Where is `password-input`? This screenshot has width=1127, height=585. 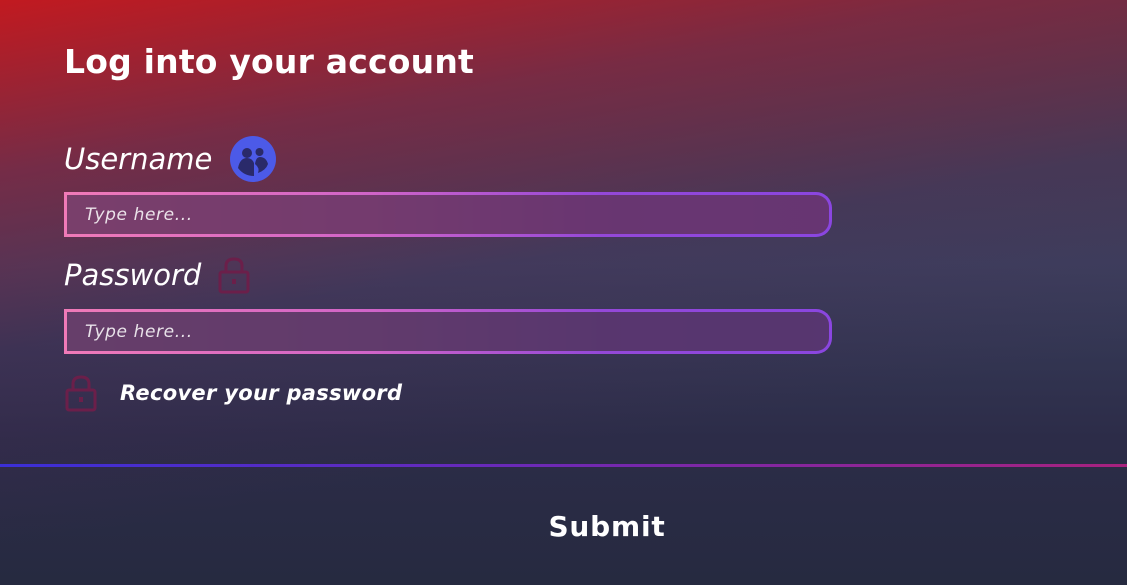
password-input is located at coordinates (448, 331).